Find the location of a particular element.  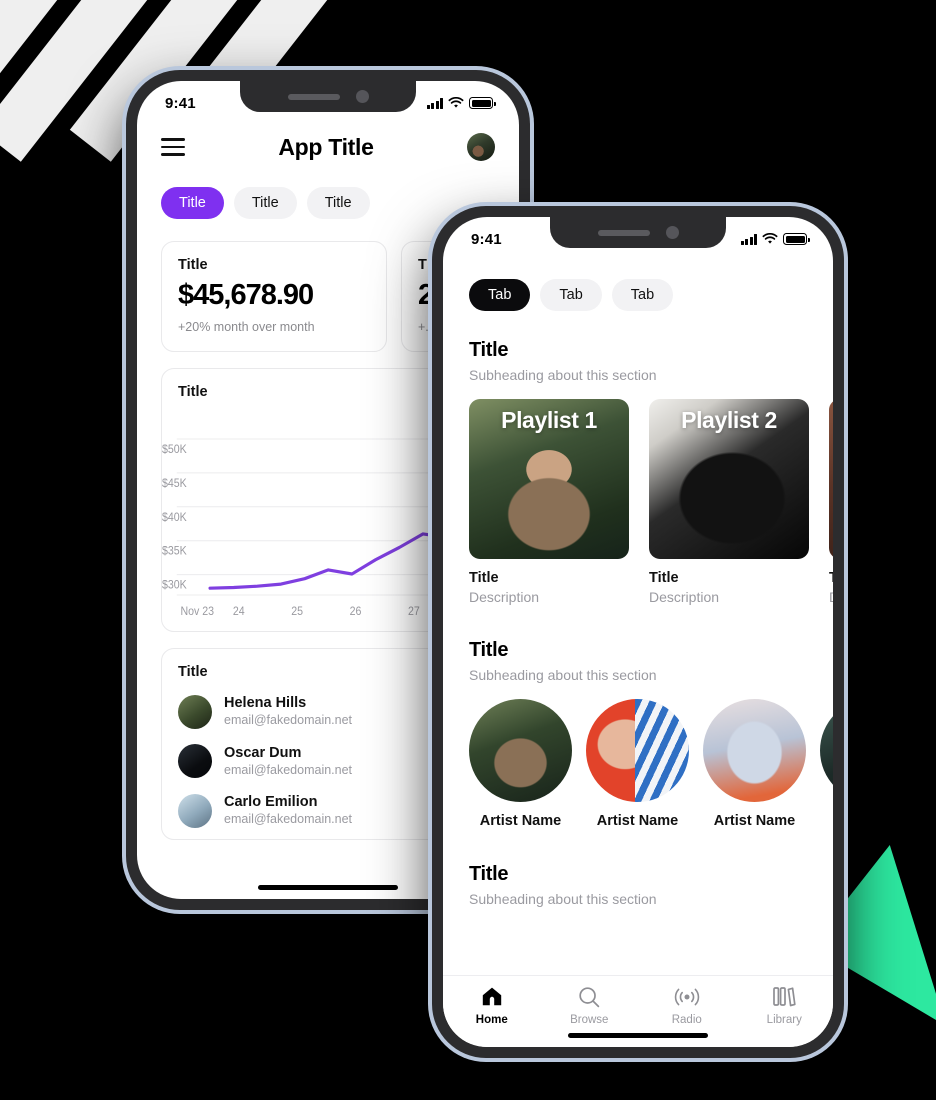

section-header-third: Title Subheading about this section is located at coordinates (638, 868).